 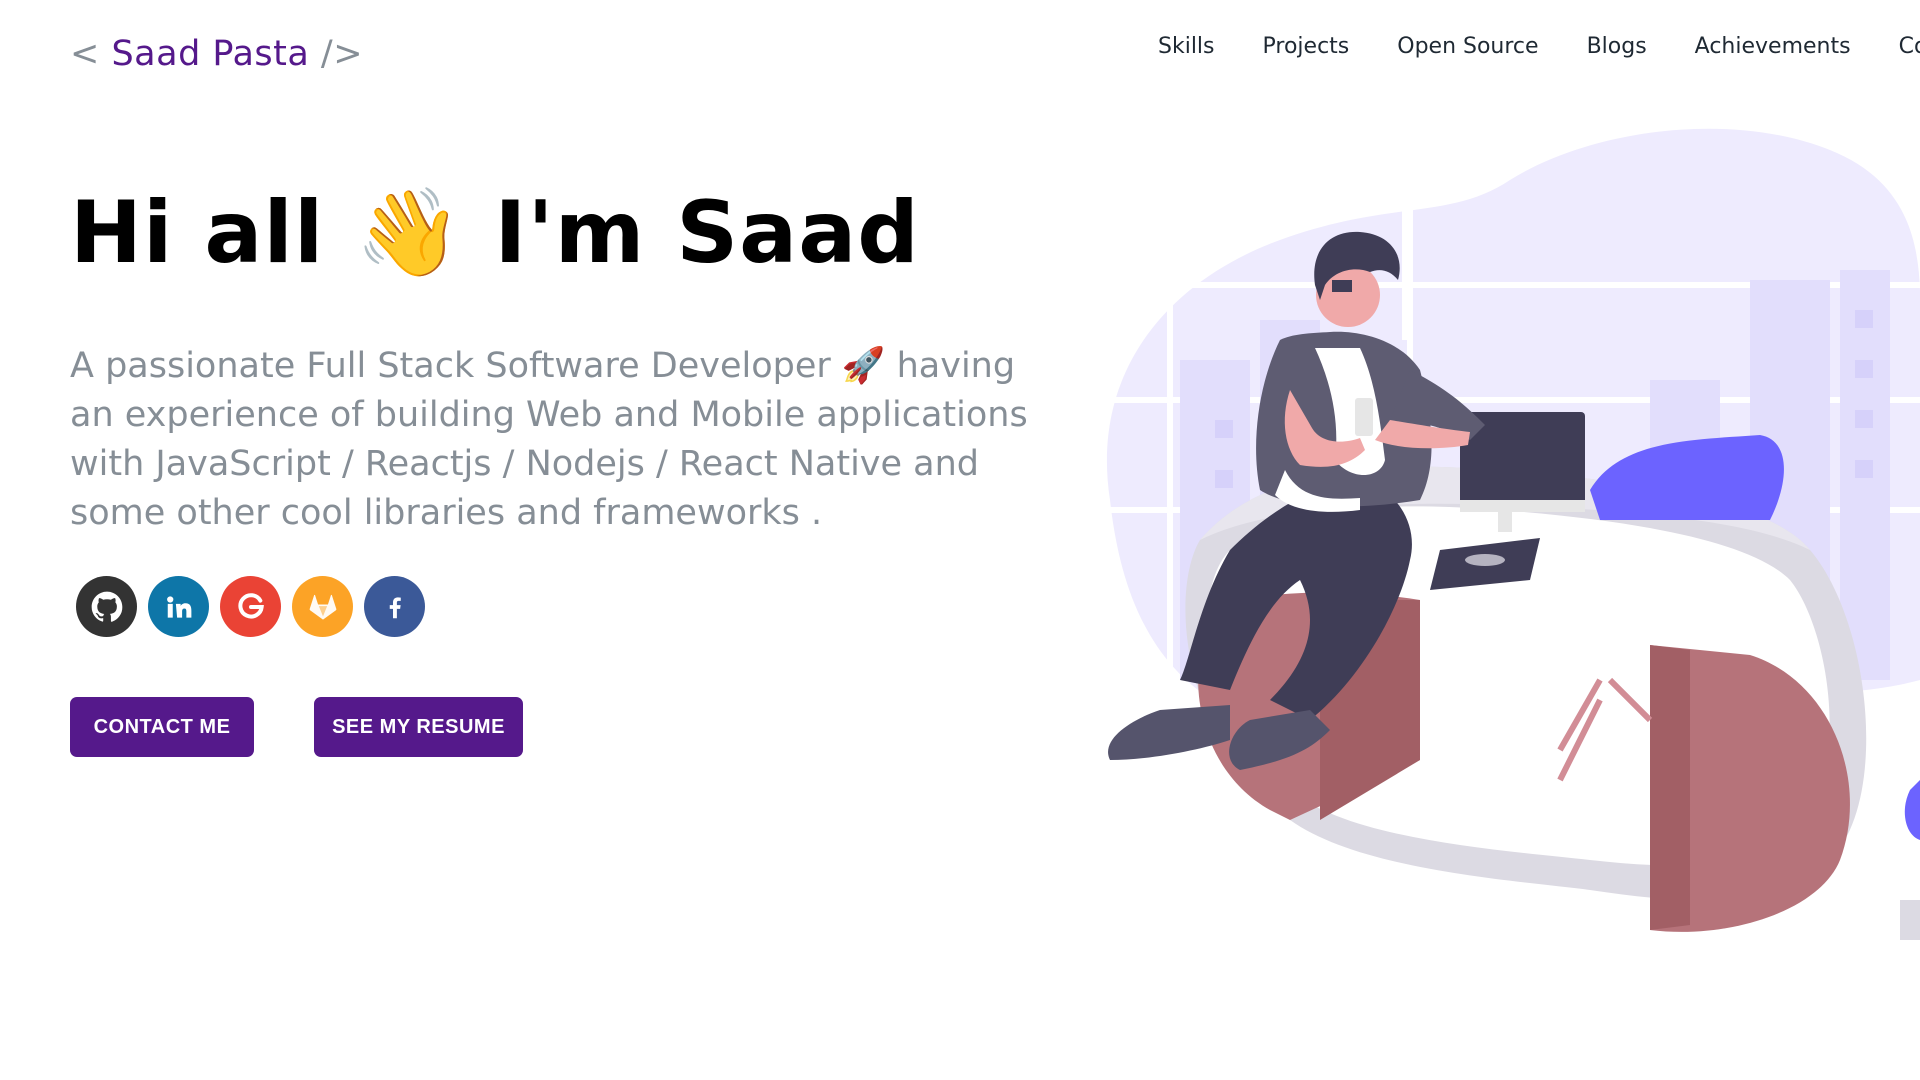 What do you see at coordinates (1617, 46) in the screenshot?
I see `nav-blogs: Blogs` at bounding box center [1617, 46].